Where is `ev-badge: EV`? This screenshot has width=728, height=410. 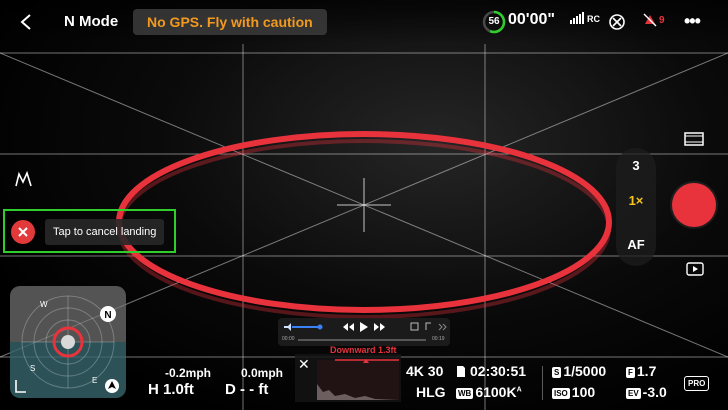
ev-badge: EV is located at coordinates (633, 393).